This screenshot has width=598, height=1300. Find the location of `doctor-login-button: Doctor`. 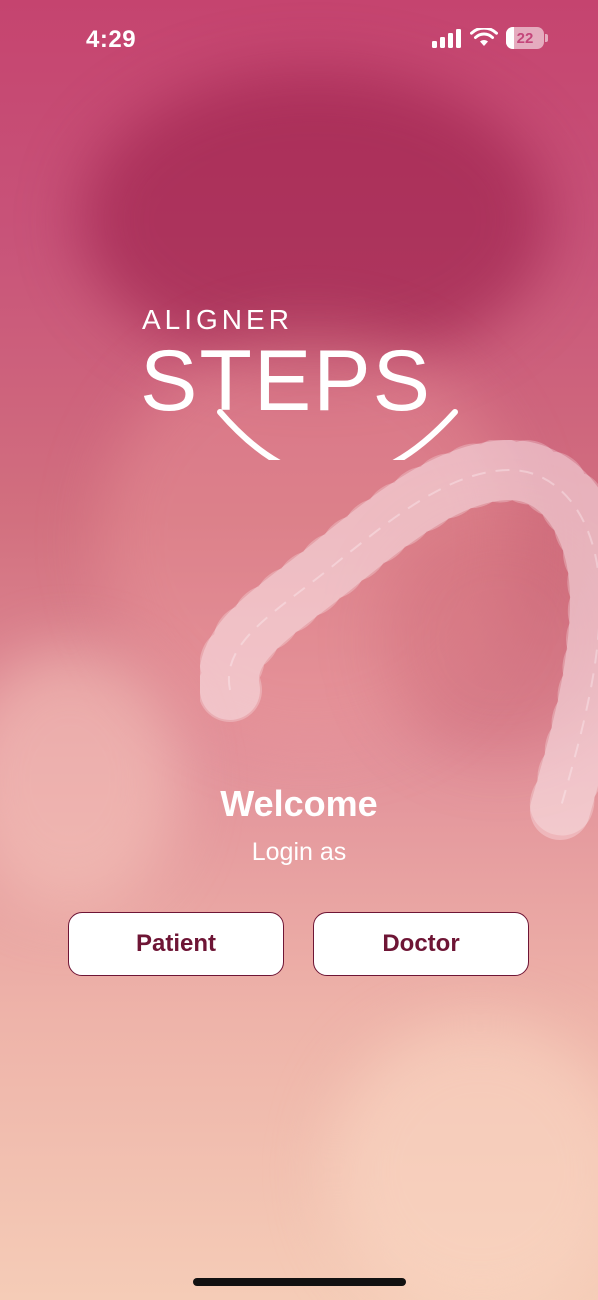

doctor-login-button: Doctor is located at coordinates (421, 944).